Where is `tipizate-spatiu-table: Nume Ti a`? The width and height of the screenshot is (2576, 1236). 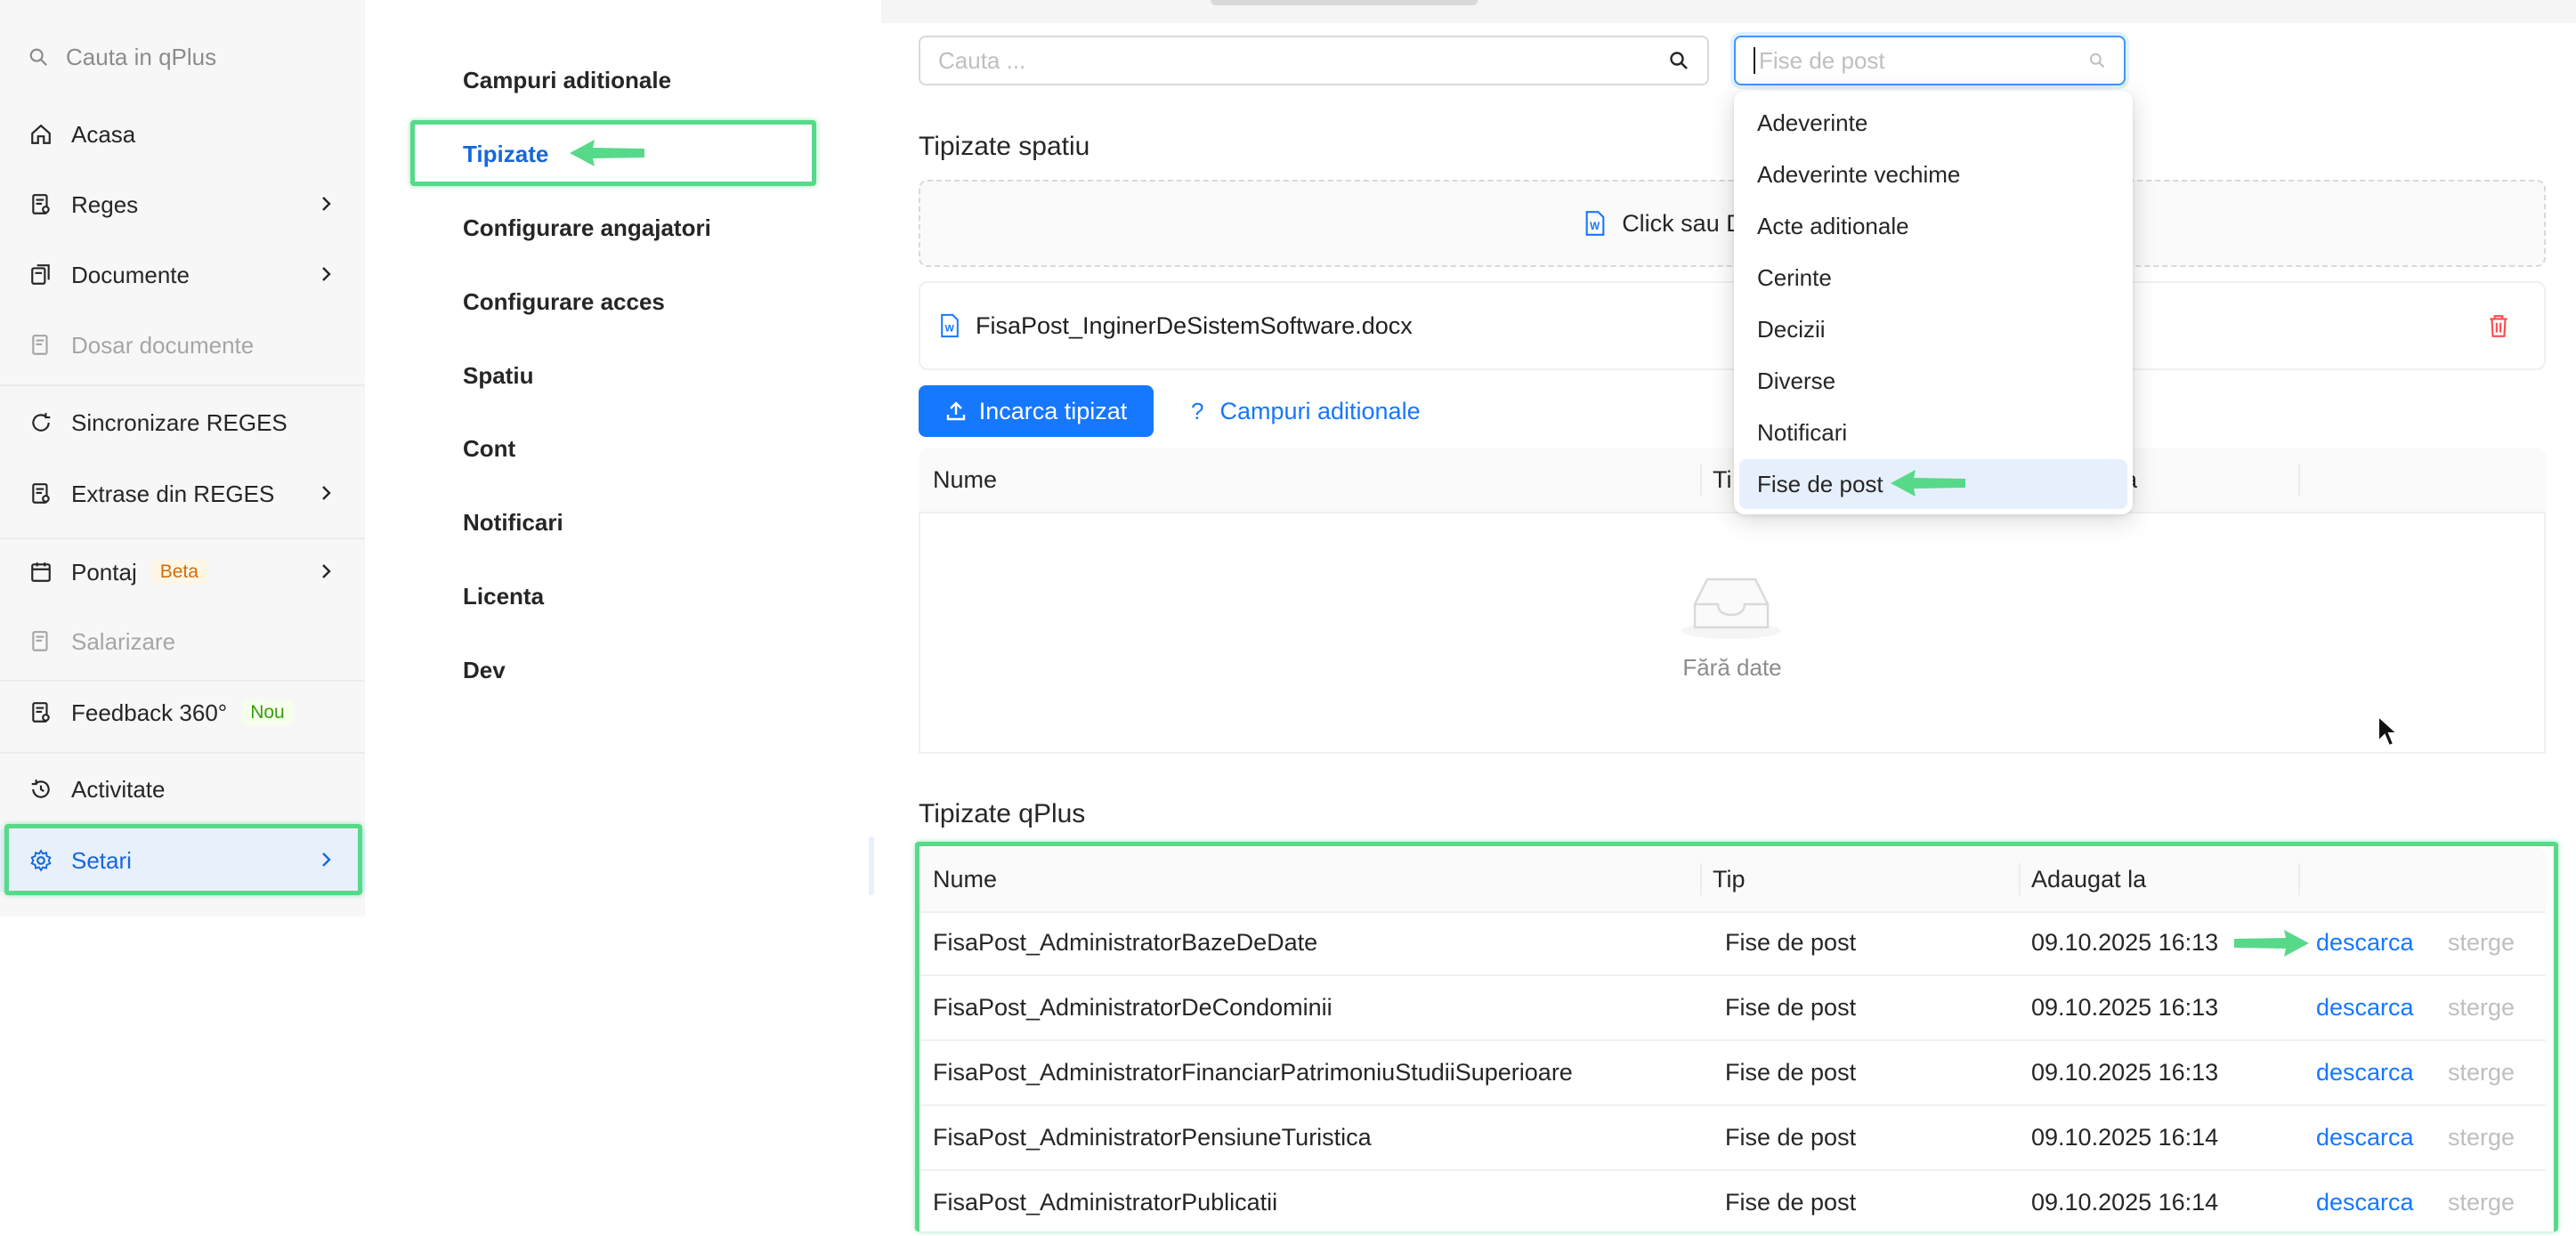
tipizate-spatiu-table: Nume Ti a is located at coordinates (1733, 480).